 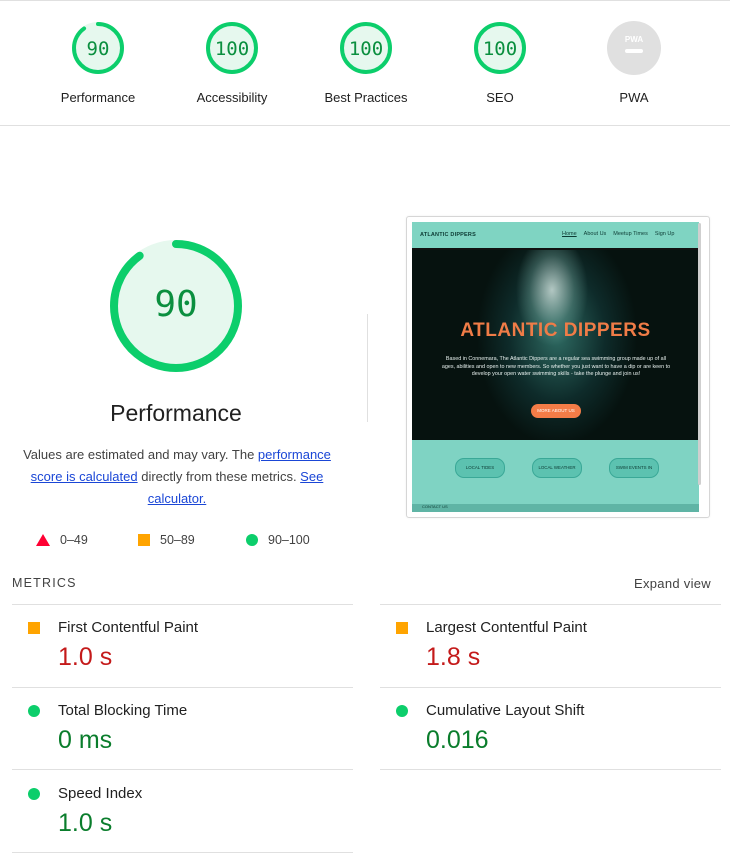 What do you see at coordinates (630, 234) in the screenshot?
I see `thumb-nav-meetup: Meetup Times` at bounding box center [630, 234].